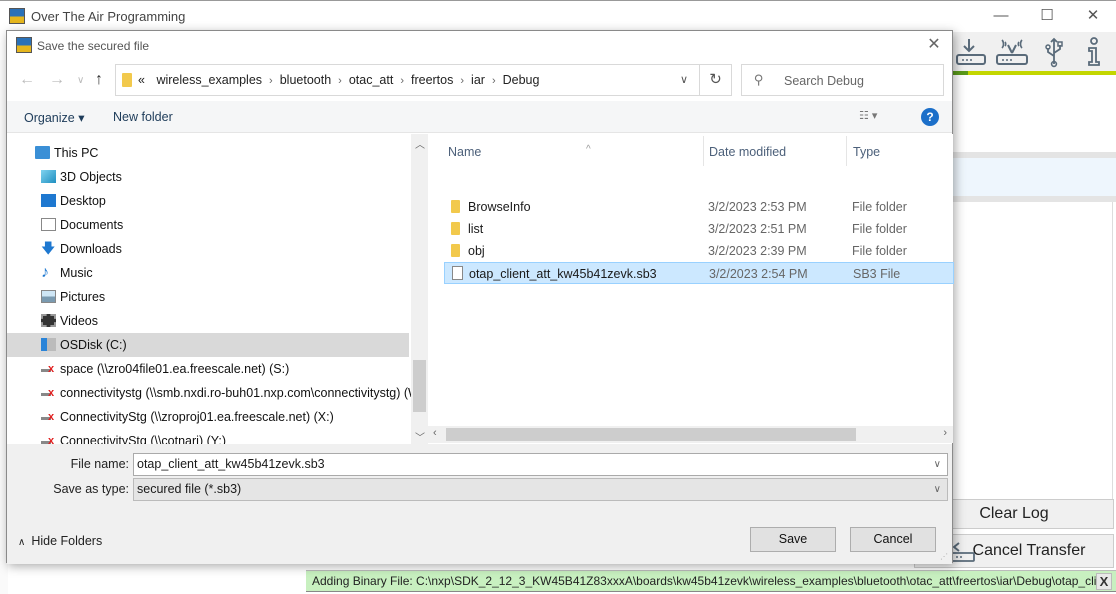 The width and height of the screenshot is (1116, 594). Describe the element at coordinates (99, 80) in the screenshot. I see `up-arrow-icon: ↑` at that location.